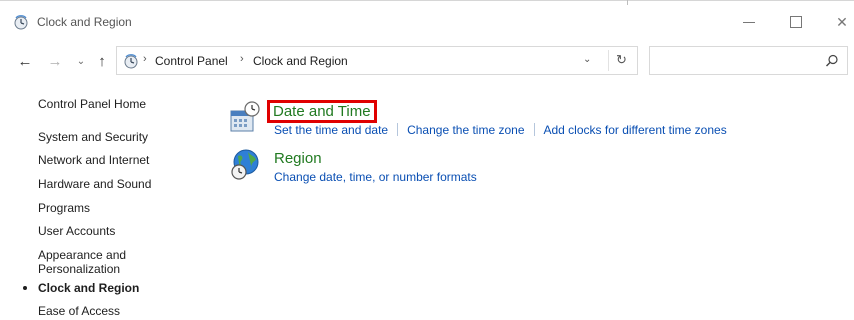 This screenshot has height=320, width=854. What do you see at coordinates (82, 255) in the screenshot?
I see `sidebar-item-appearance-and: Appearance and` at bounding box center [82, 255].